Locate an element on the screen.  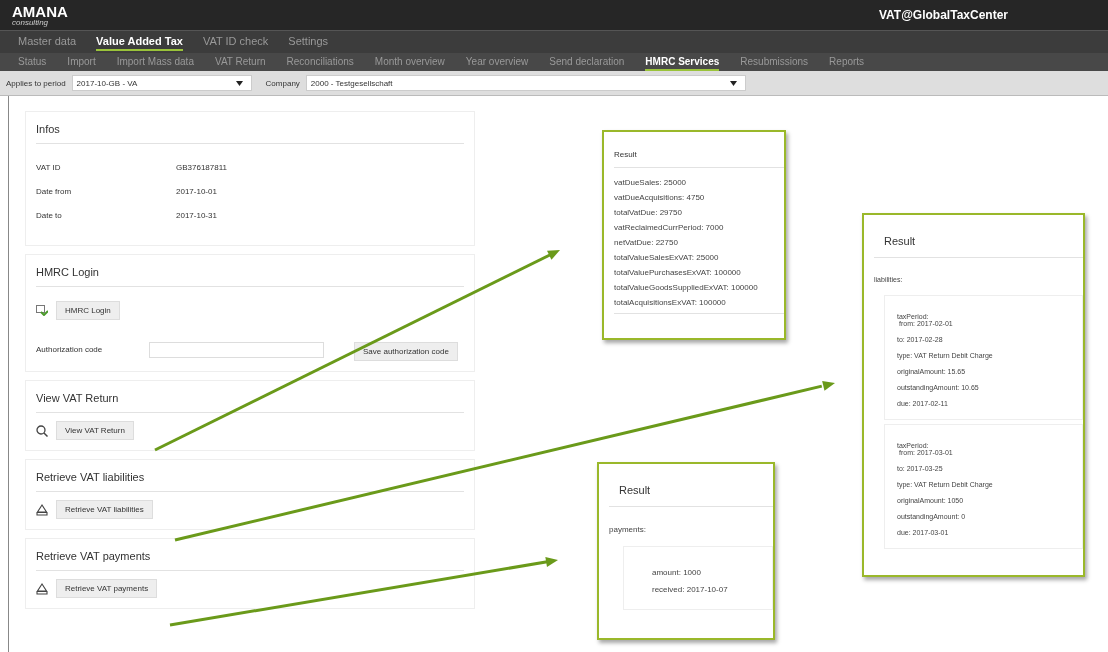
logo-text: AMANA is located at coordinates (40, 11).